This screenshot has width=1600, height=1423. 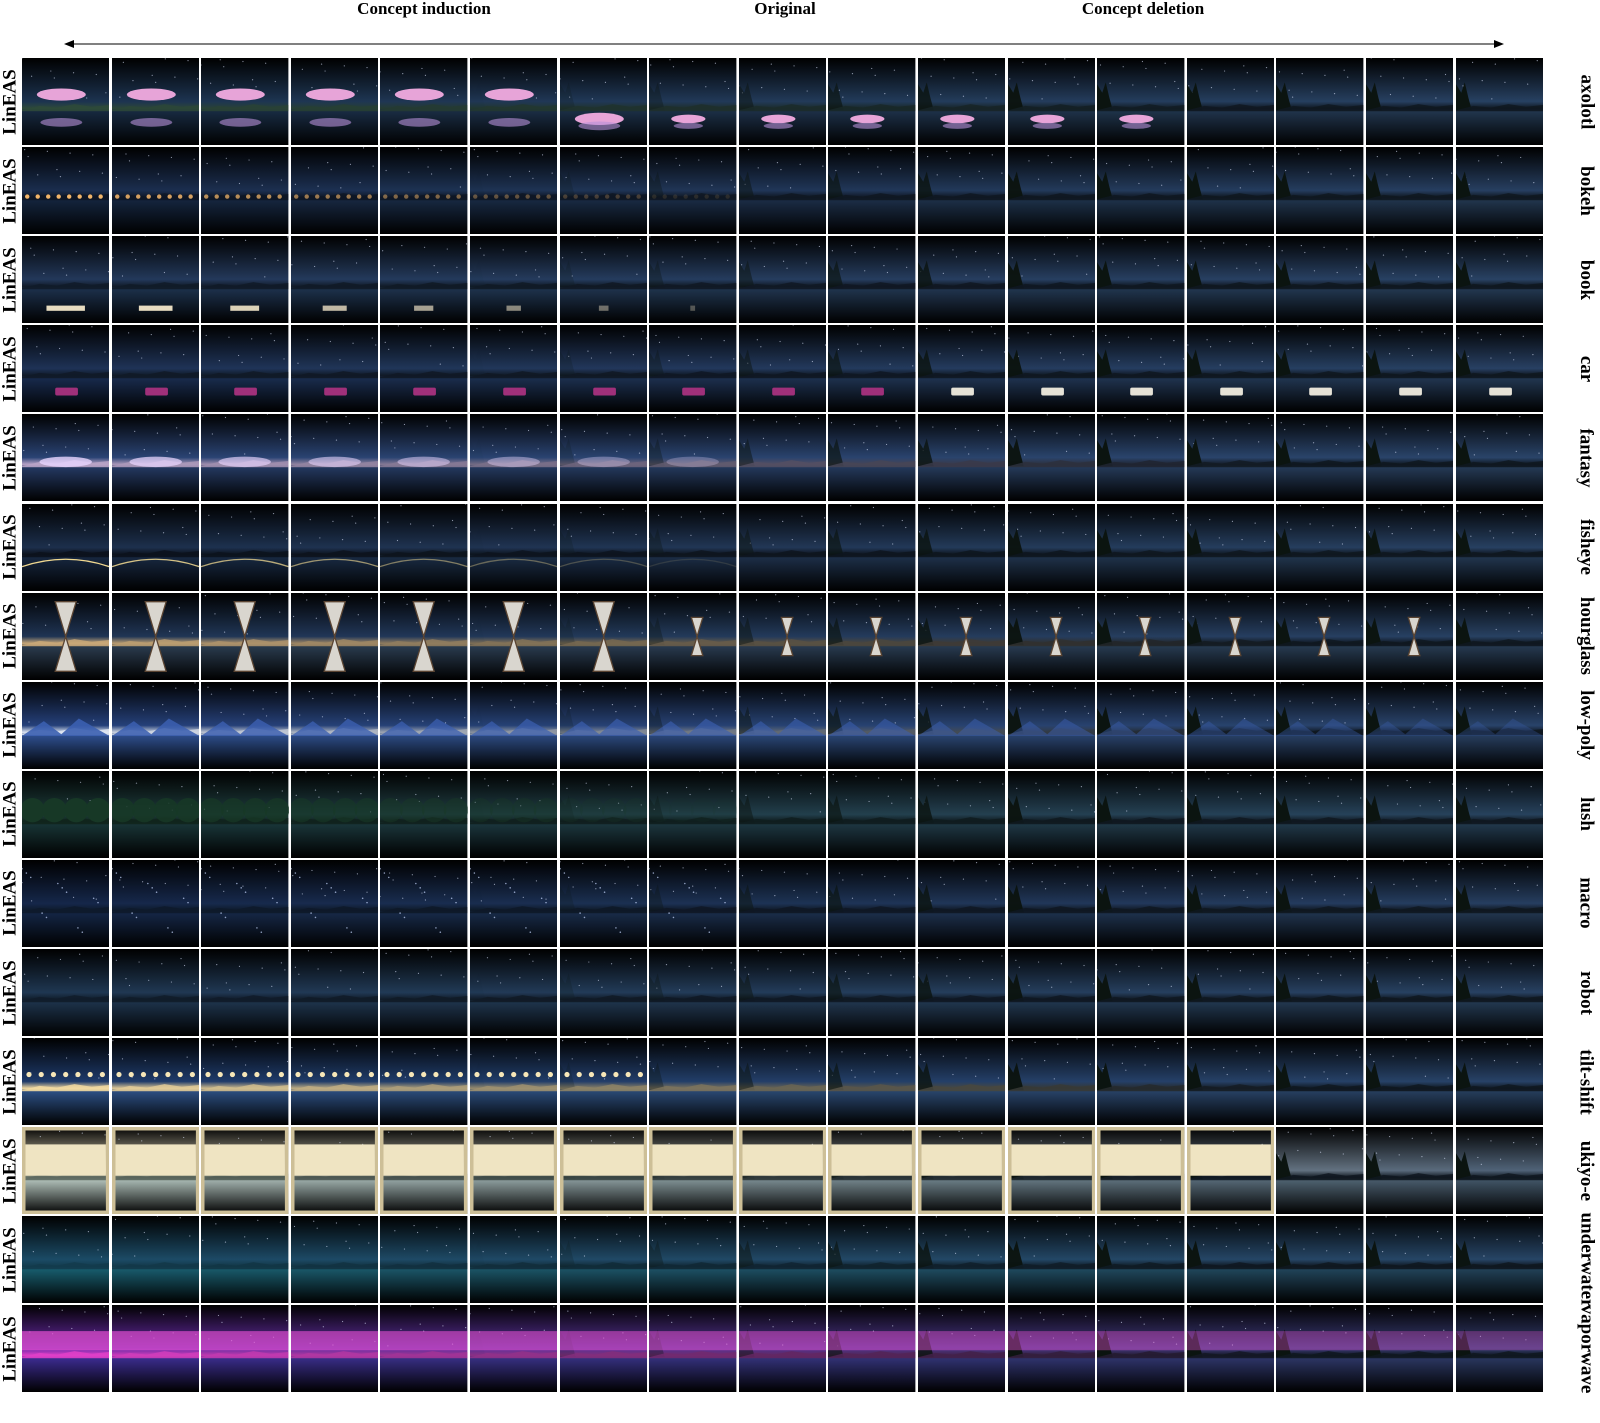 I want to click on axolotl-body, so click(x=151, y=94).